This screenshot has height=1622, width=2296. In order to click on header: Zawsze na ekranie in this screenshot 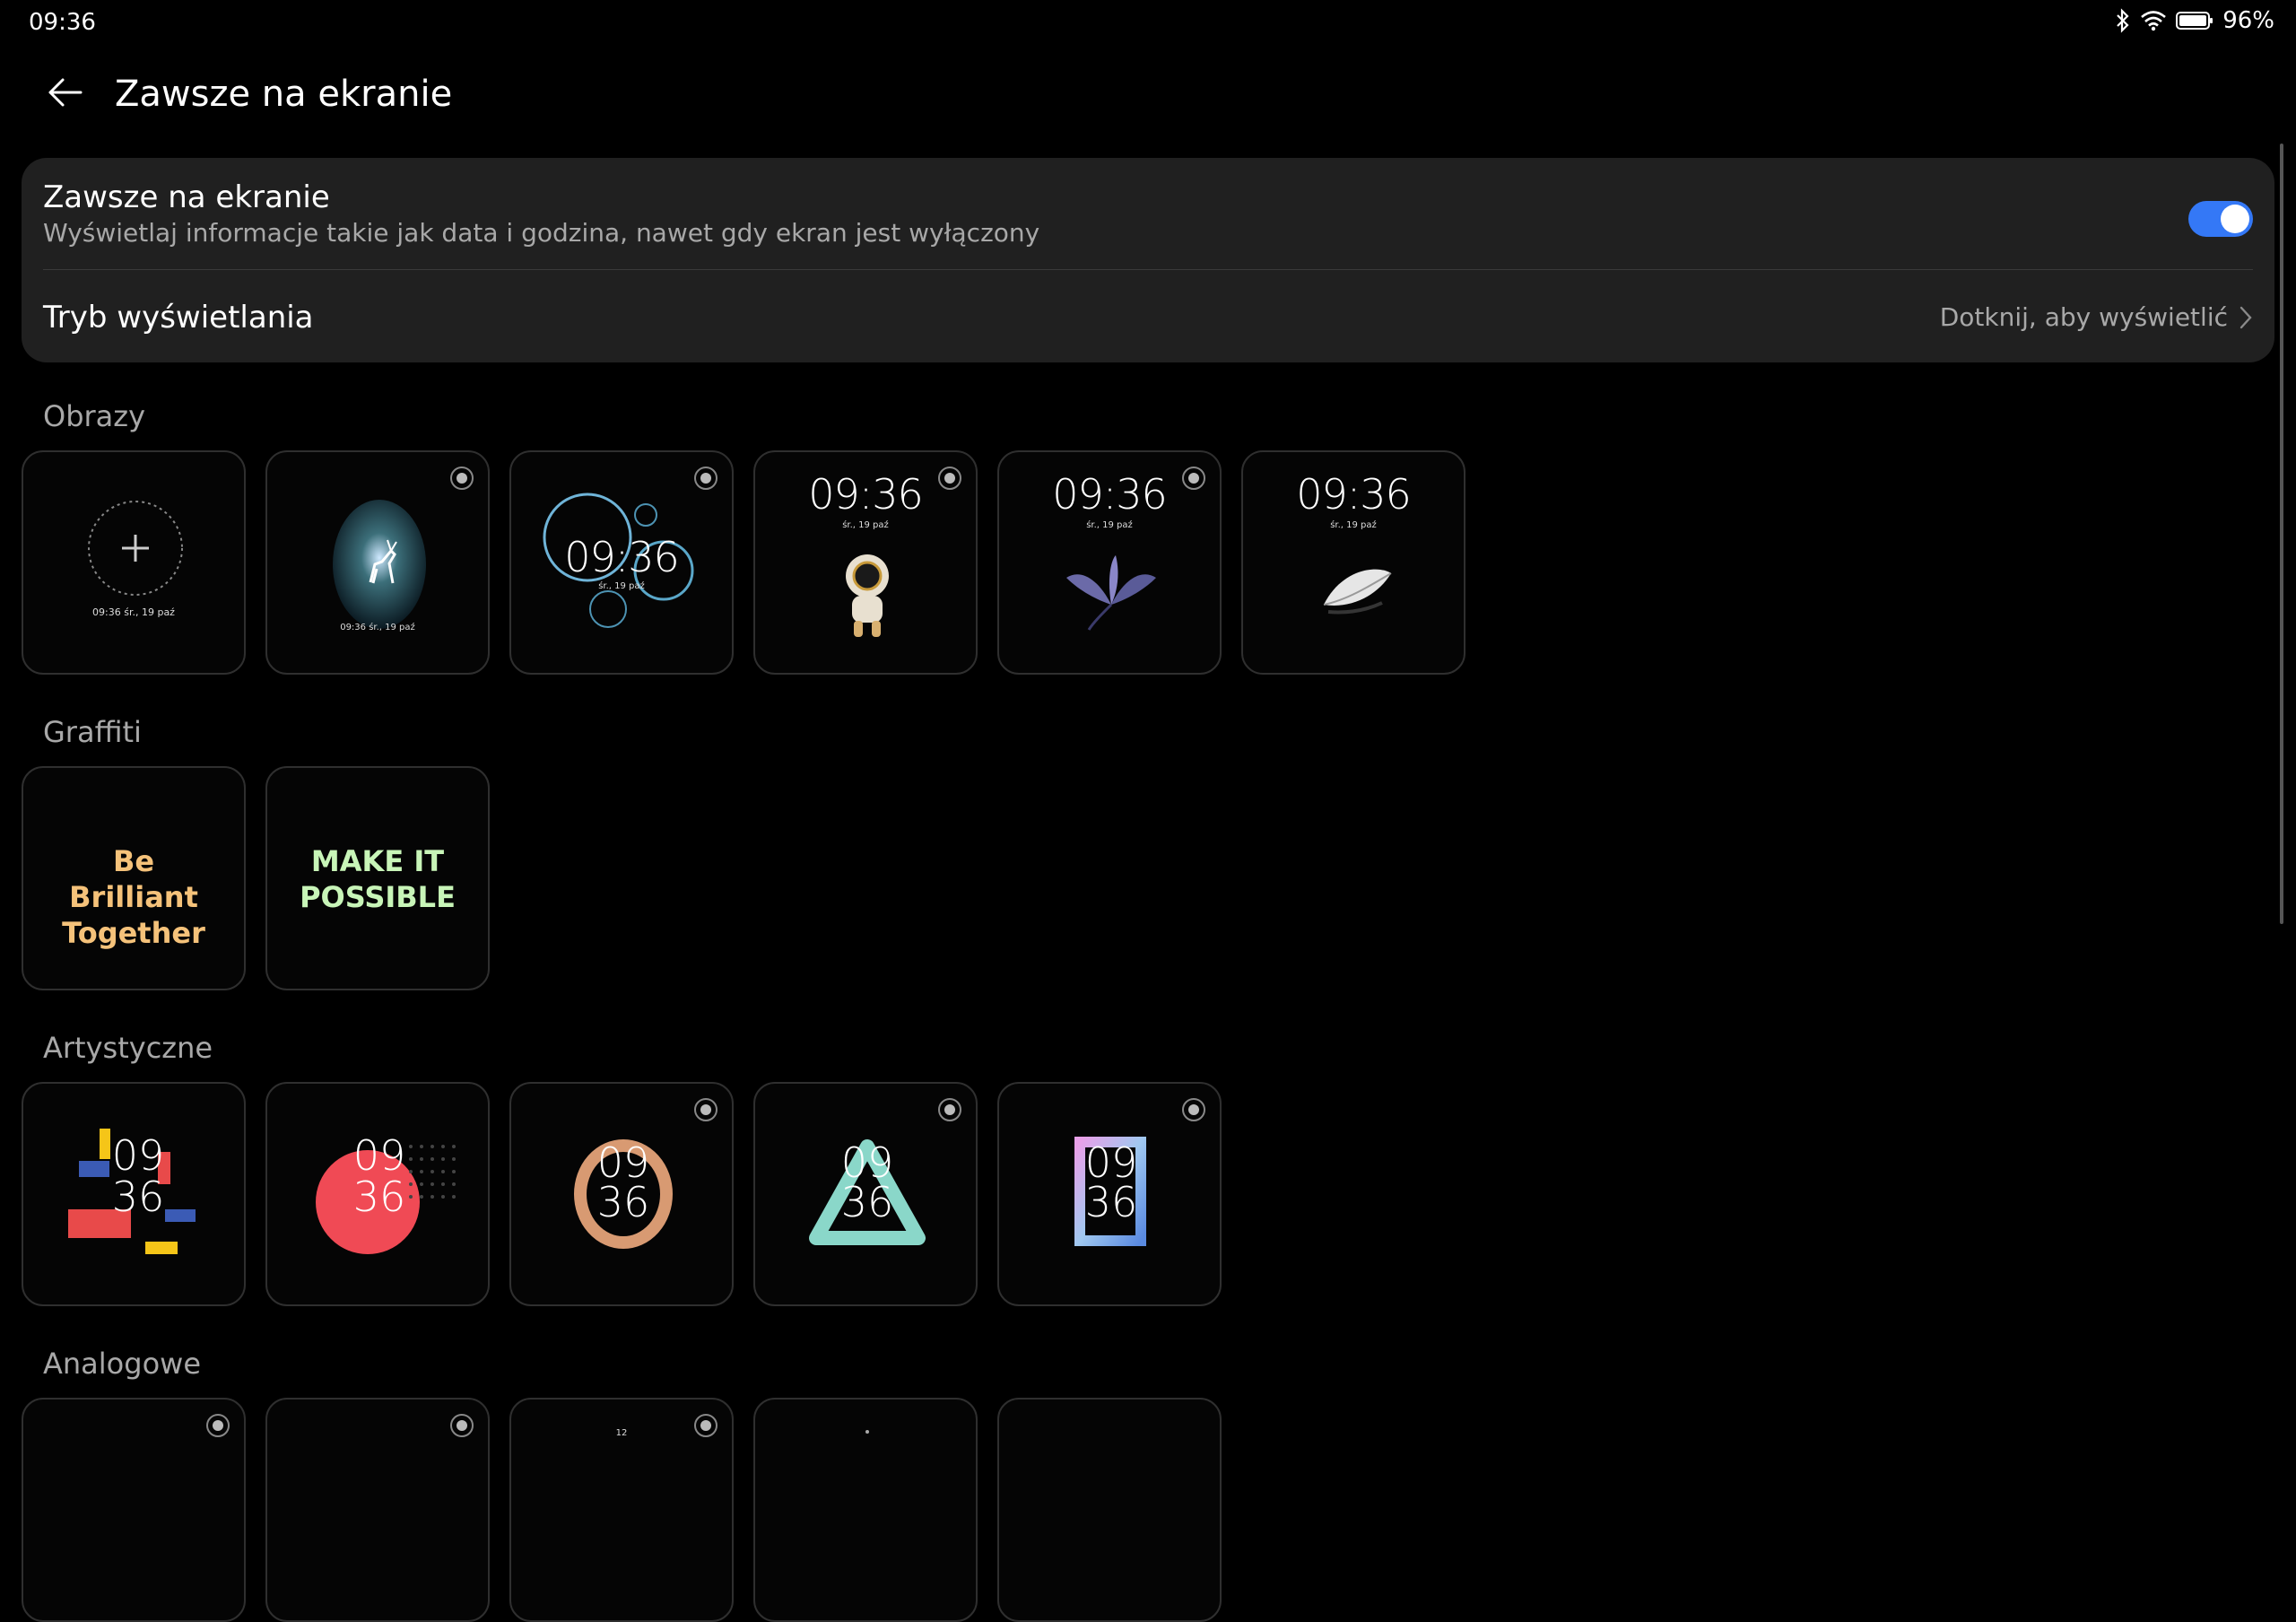, I will do `click(1148, 94)`.